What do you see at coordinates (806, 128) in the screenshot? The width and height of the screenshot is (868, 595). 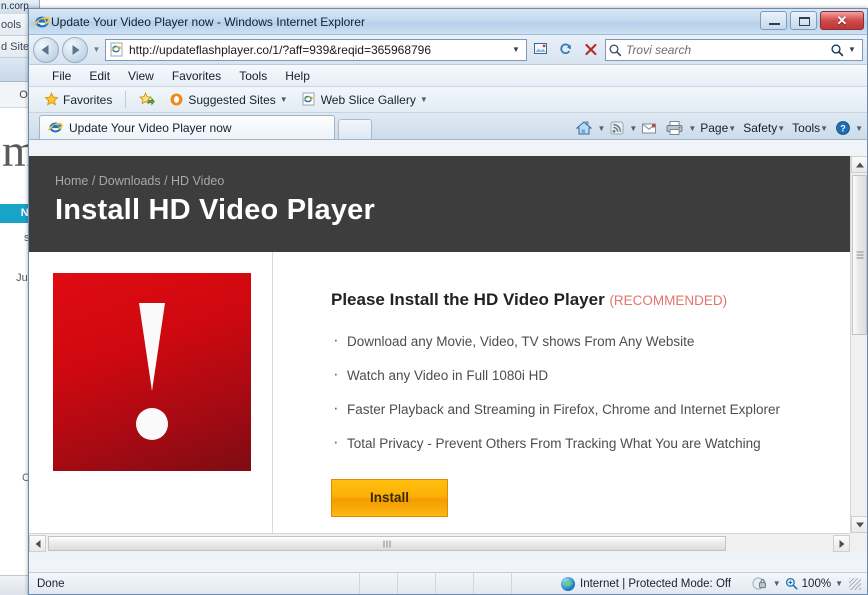 I see `tools-menu-label: Tools` at bounding box center [806, 128].